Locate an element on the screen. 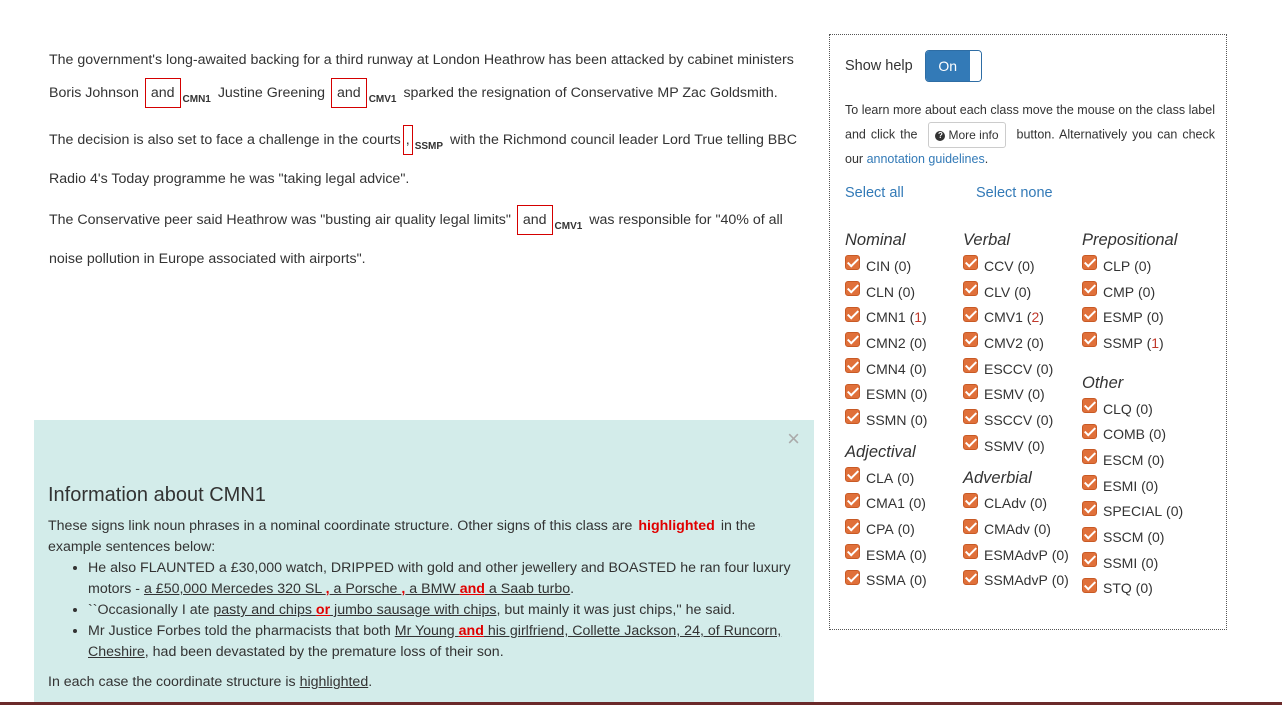 The image size is (1282, 705). class-item-cin: CIN (0) is located at coordinates (886, 266).